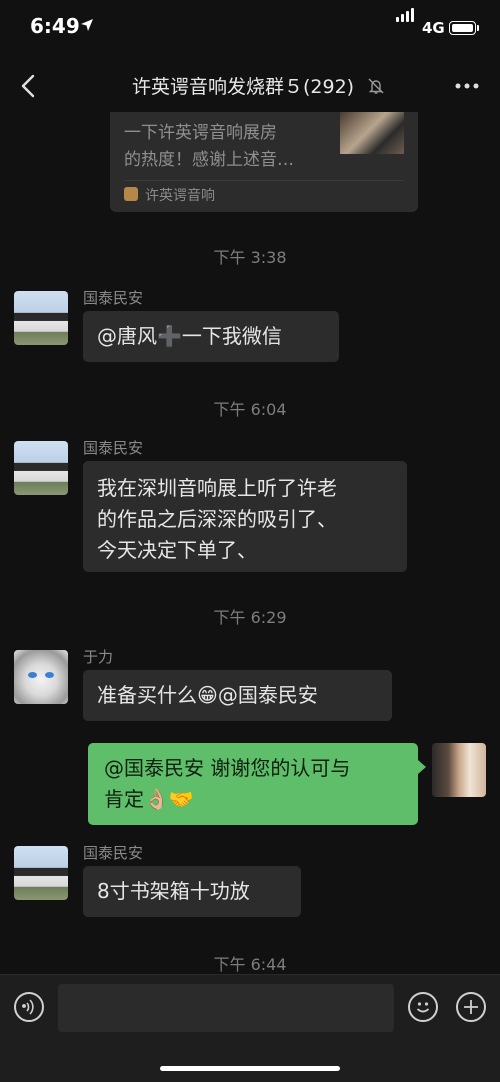  Describe the element at coordinates (253, 784) in the screenshot. I see `message-bubble-self: @国泰民安 谢谢您的认可与 肯定👌🏼🤝` at that location.